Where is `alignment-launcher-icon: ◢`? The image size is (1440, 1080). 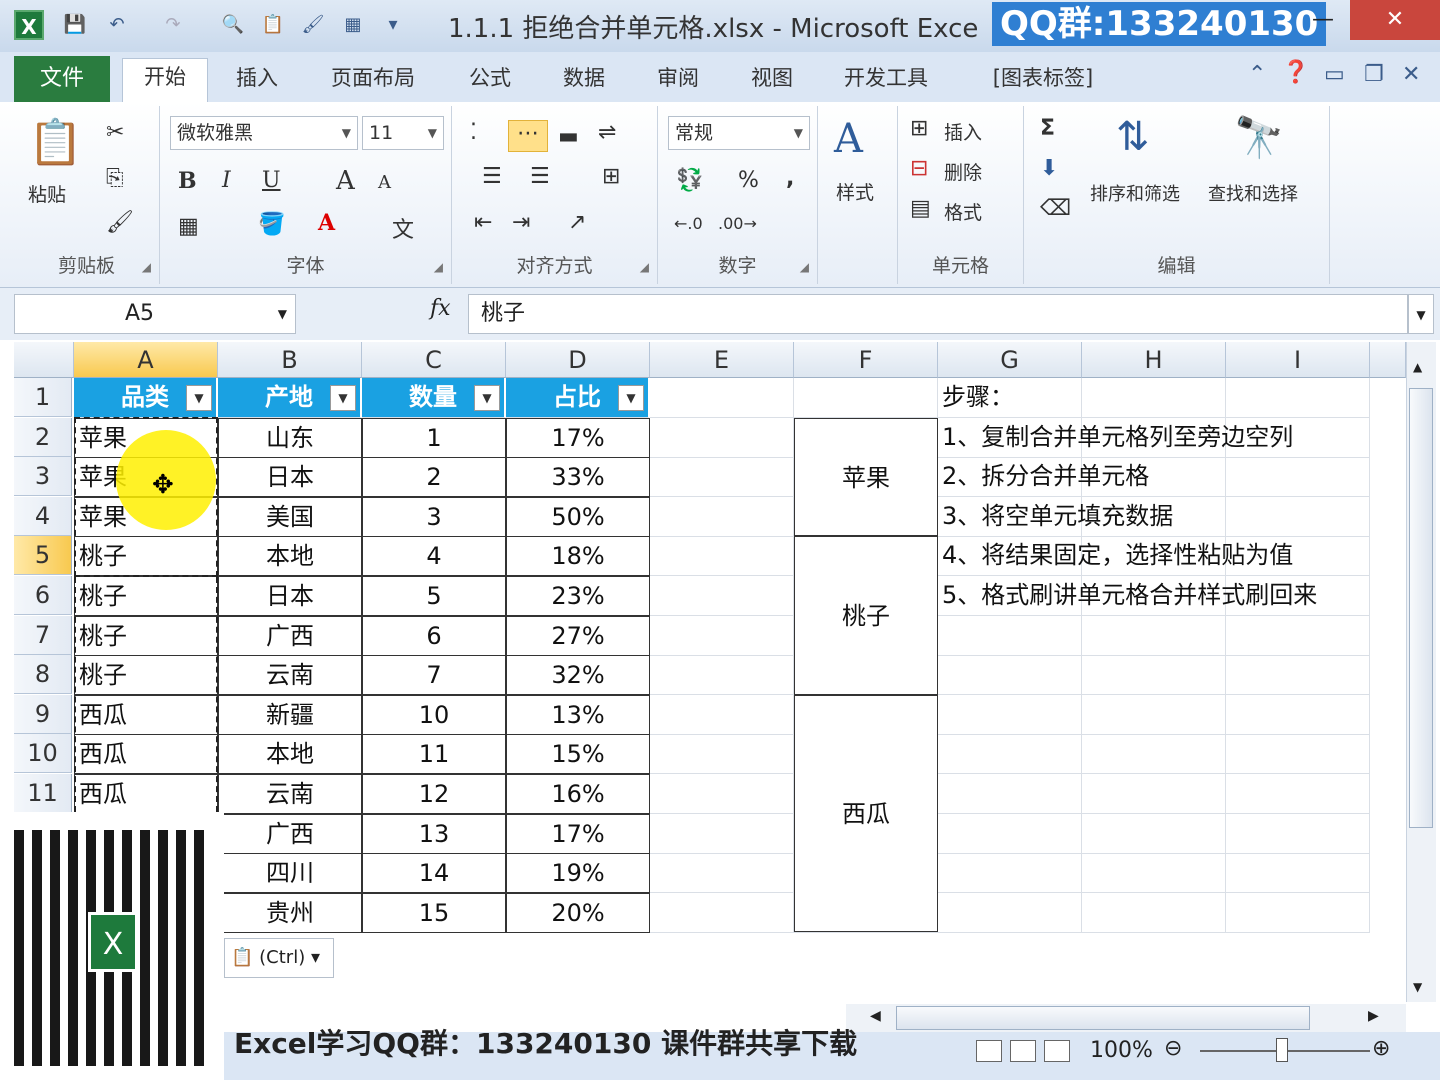 alignment-launcher-icon: ◢ is located at coordinates (644, 267).